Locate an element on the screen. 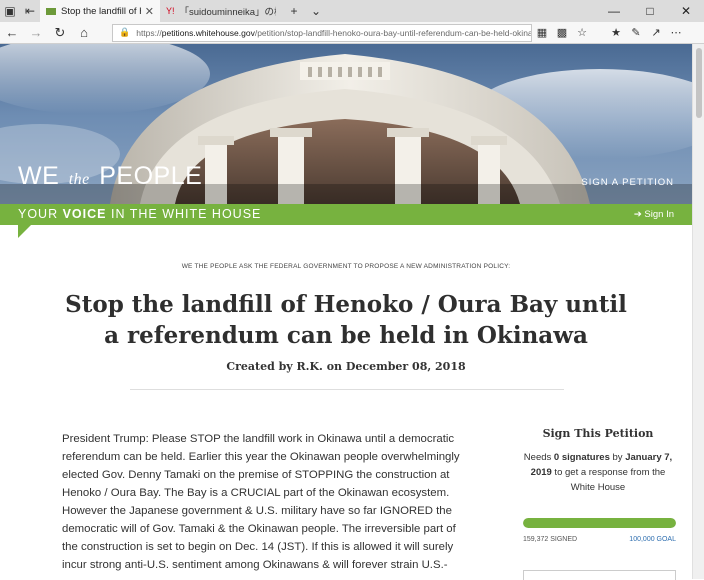 Image resolution: width=704 pixels, height=580 pixels. tab-list-chevron-icon: ⌄ is located at coordinates (316, 11).